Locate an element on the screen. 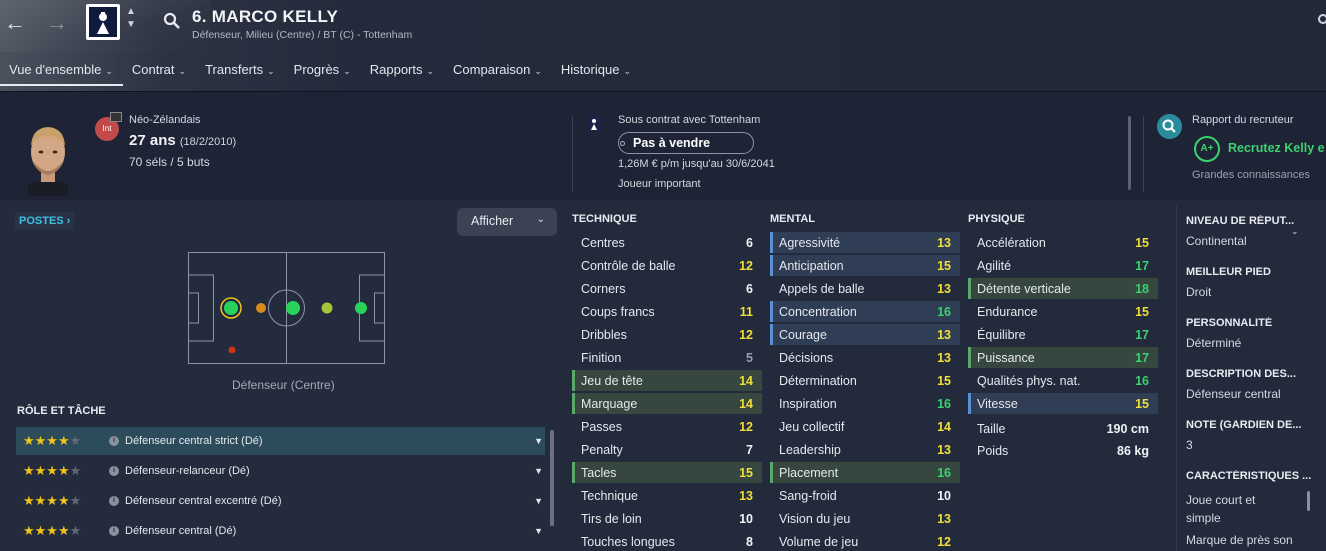 The image size is (1326, 551). club-crest-icon is located at coordinates (103, 22).